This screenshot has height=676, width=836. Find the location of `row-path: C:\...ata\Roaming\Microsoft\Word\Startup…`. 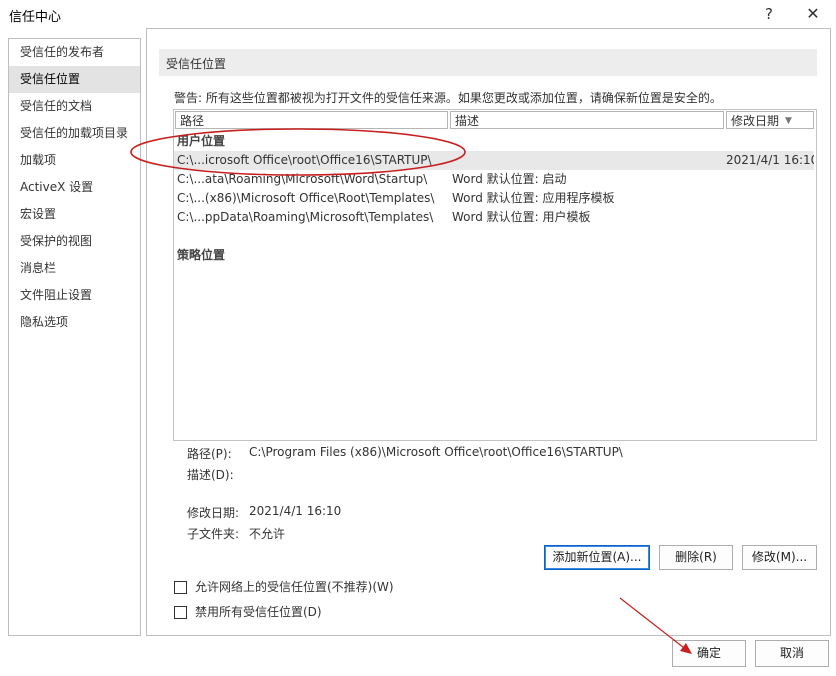

row-path: C:\...ata\Roaming\Microsoft\Word\Startup… is located at coordinates (302, 179).